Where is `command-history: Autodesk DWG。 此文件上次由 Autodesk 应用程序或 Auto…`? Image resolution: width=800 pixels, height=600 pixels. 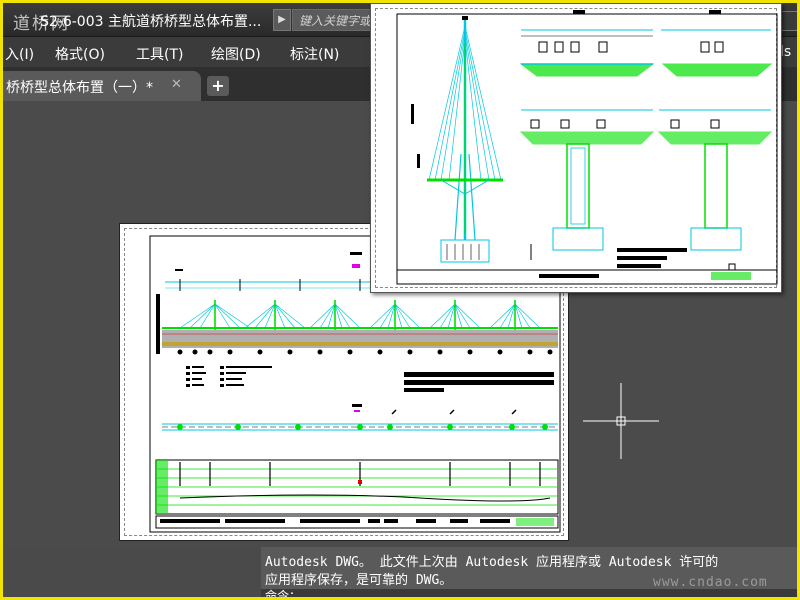
command-history: Autodesk DWG。 此文件上次由 Autodesk 应用程序或 Auto… is located at coordinates (529, 568).